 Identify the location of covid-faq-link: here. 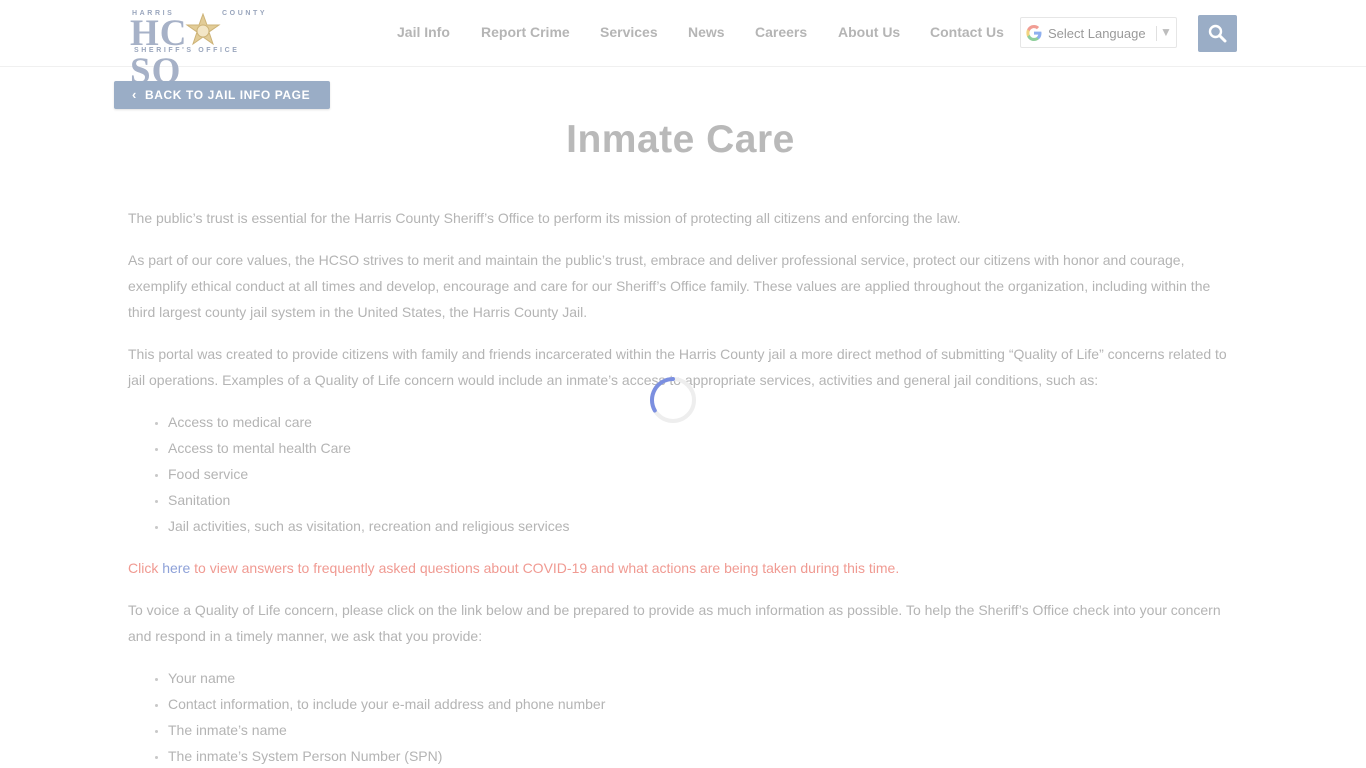
(176, 568).